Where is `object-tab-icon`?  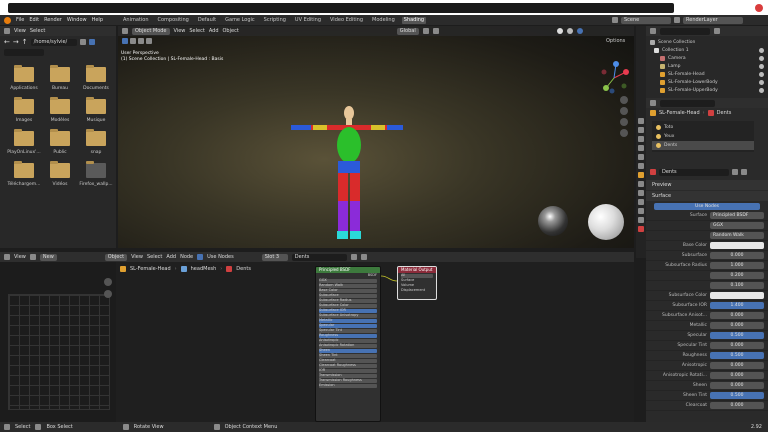
object-tab-icon is located at coordinates (641, 175).